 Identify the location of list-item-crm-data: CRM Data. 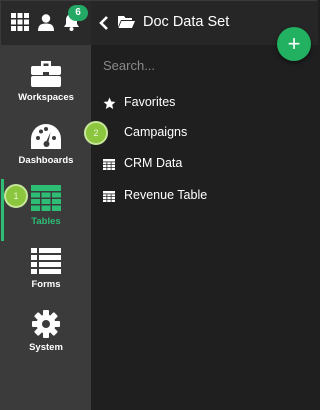
(204, 164).